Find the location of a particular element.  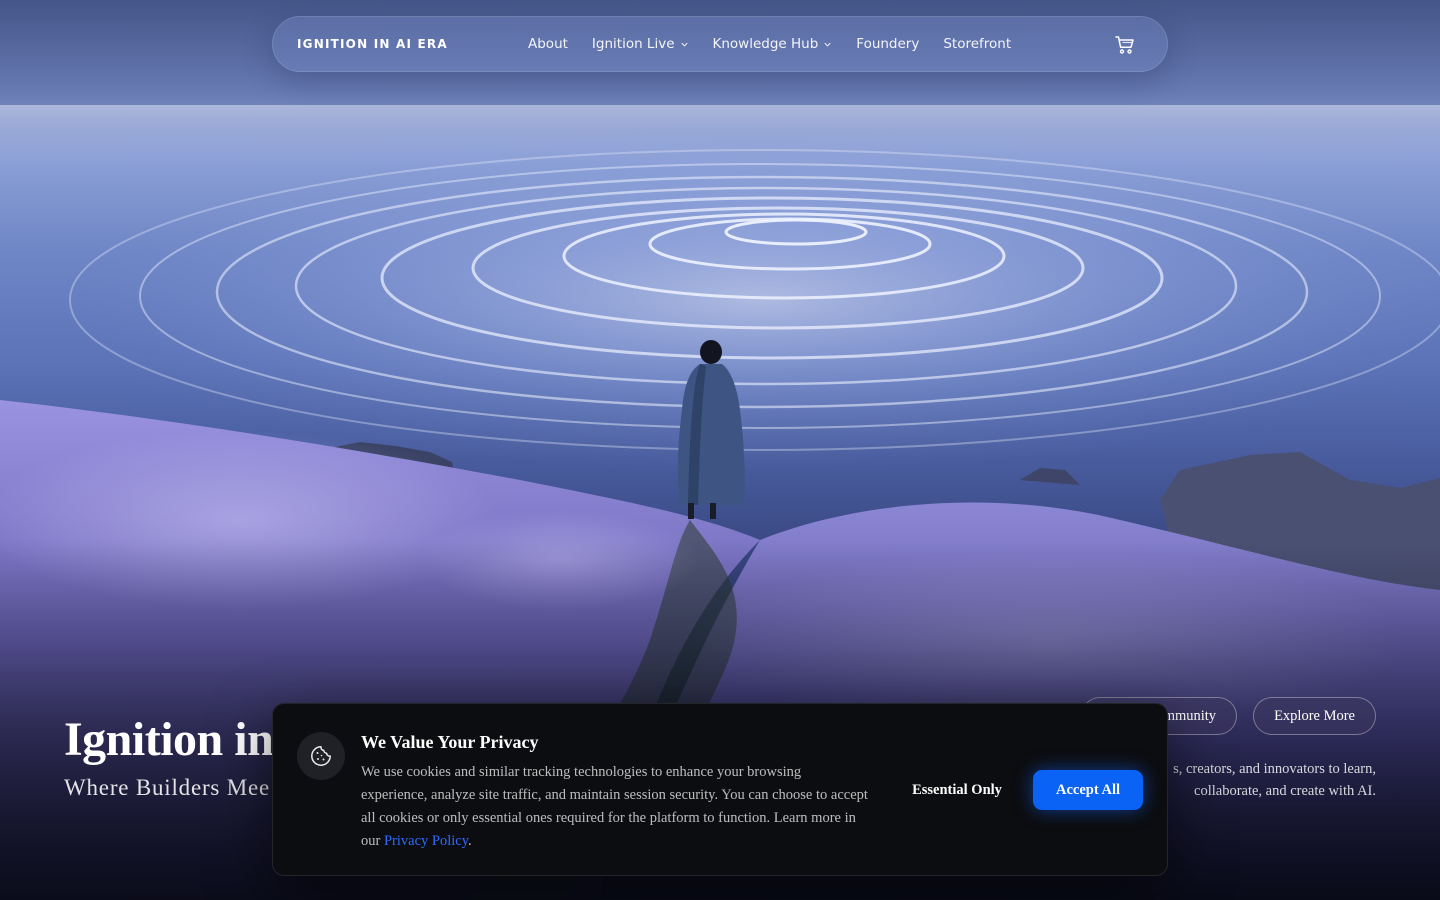

nav-link-label: About is located at coordinates (548, 44).